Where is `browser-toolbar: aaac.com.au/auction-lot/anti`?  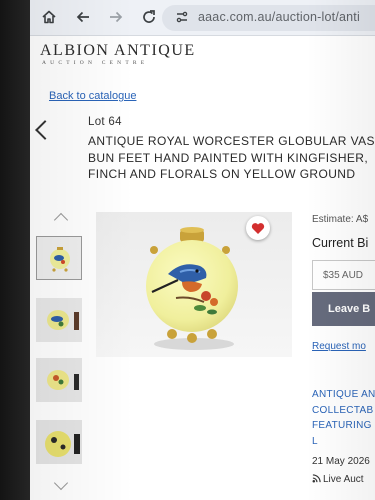 browser-toolbar: aaac.com.au/auction-lot/anti is located at coordinates (202, 18).